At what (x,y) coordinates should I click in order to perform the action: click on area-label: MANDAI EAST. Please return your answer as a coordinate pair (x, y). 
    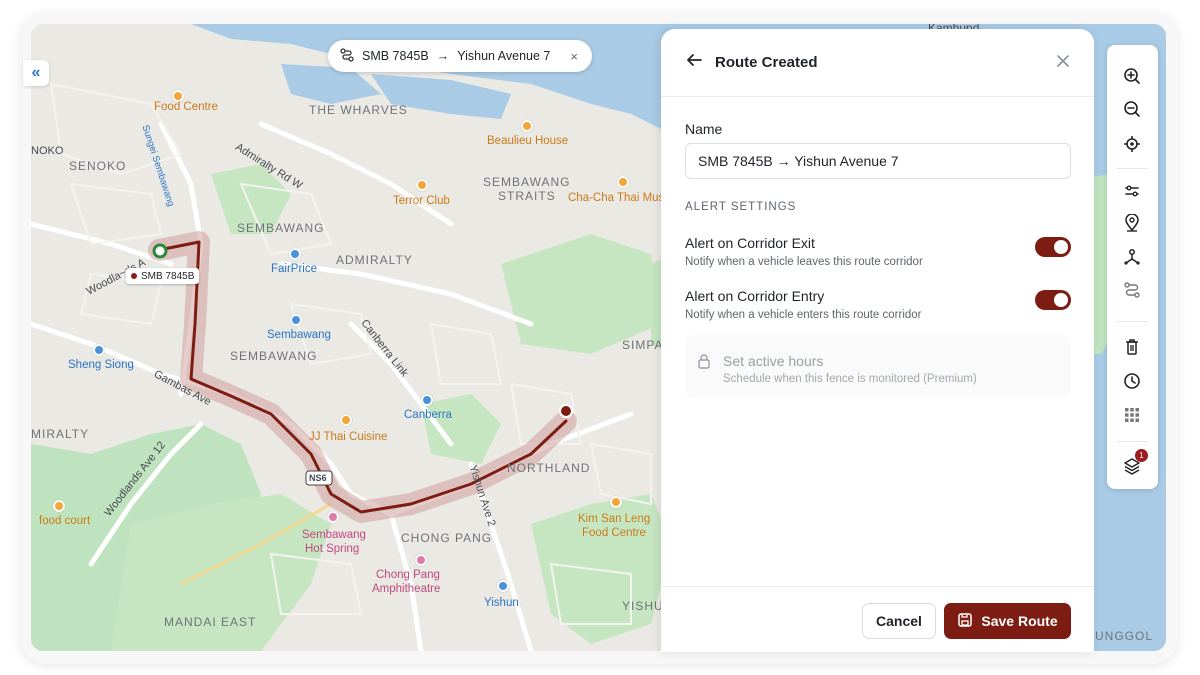
    Looking at the image, I should click on (210, 622).